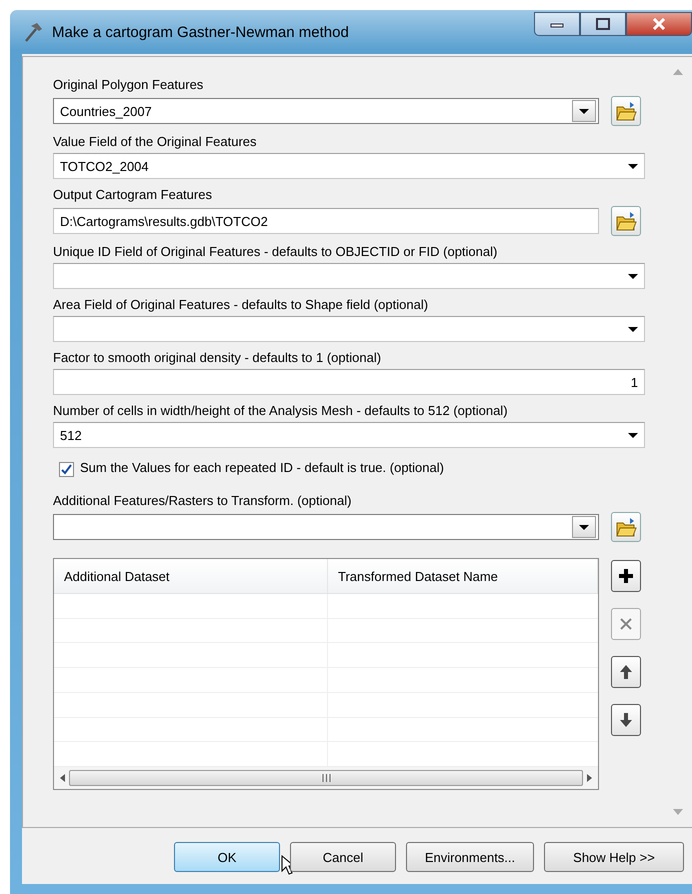 This screenshot has height=894, width=692. What do you see at coordinates (326, 111) in the screenshot?
I see `dropdown-field: Countries_2007` at bounding box center [326, 111].